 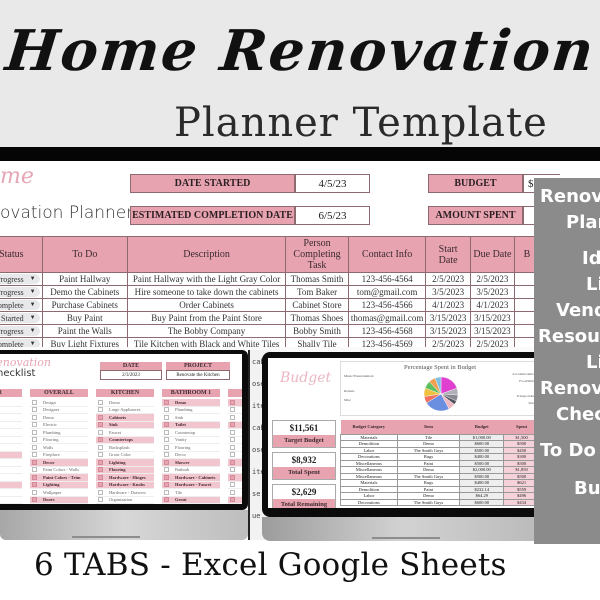 What do you see at coordinates (317, 331) in the screenshot?
I see `person-cell: Bobby Smith` at bounding box center [317, 331].